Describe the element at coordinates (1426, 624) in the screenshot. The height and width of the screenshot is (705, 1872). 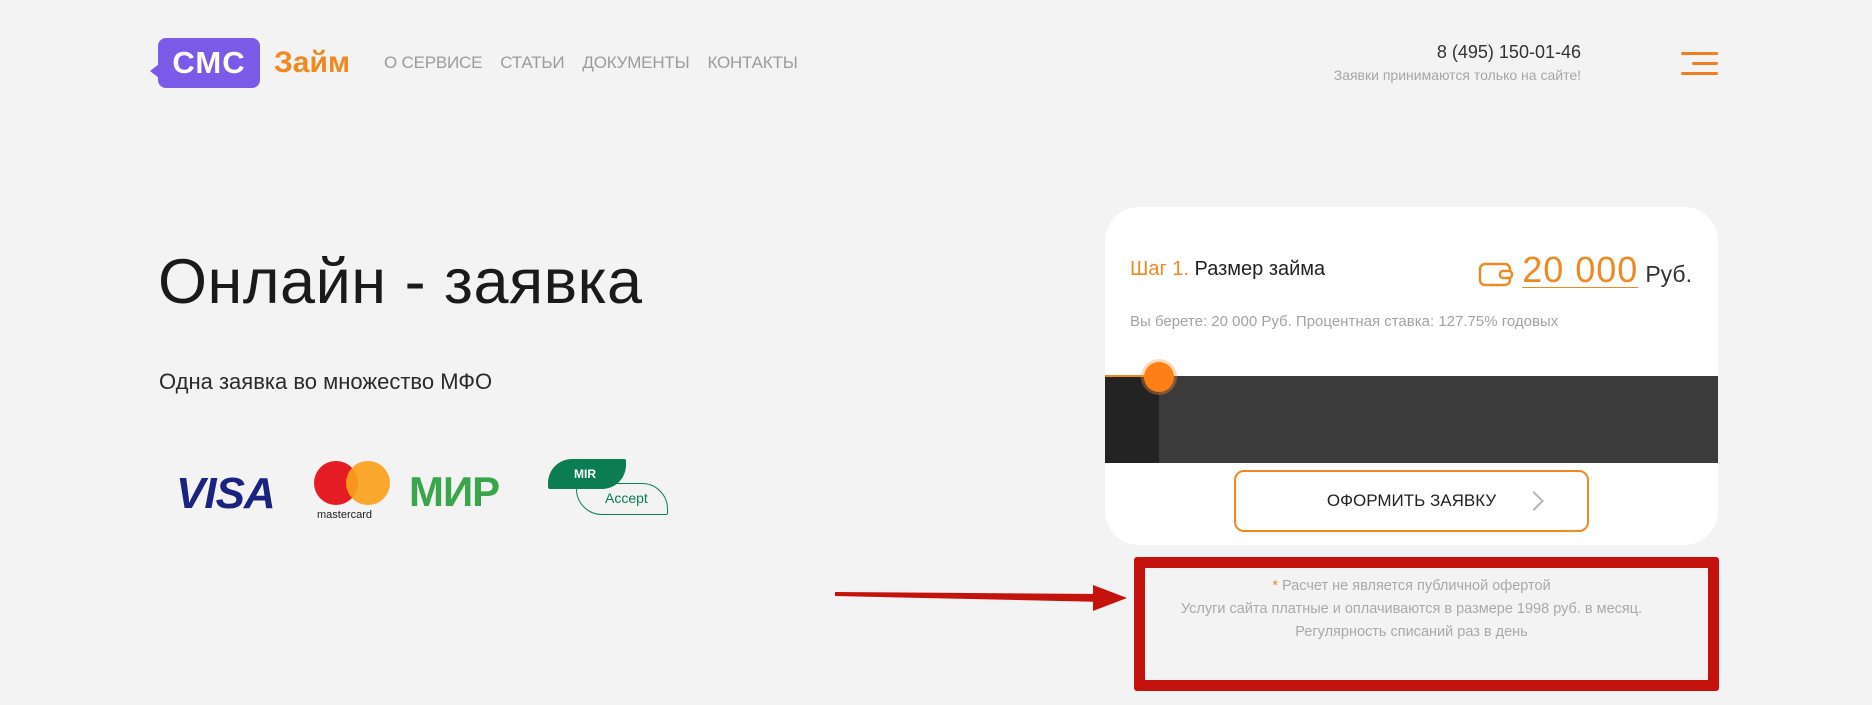
I see `annotation-highlight-box` at that location.